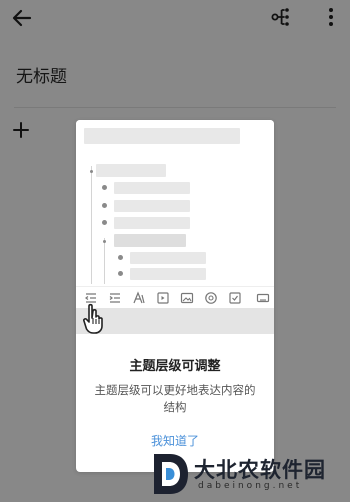  I want to click on image-icon, so click(187, 298).